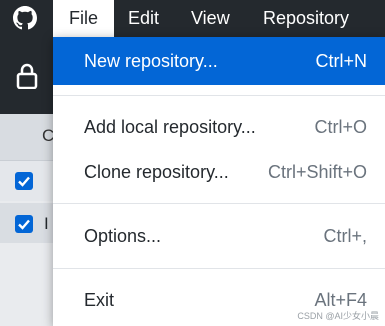 The height and width of the screenshot is (326, 385). What do you see at coordinates (25, 18) in the screenshot?
I see `github-icon` at bounding box center [25, 18].